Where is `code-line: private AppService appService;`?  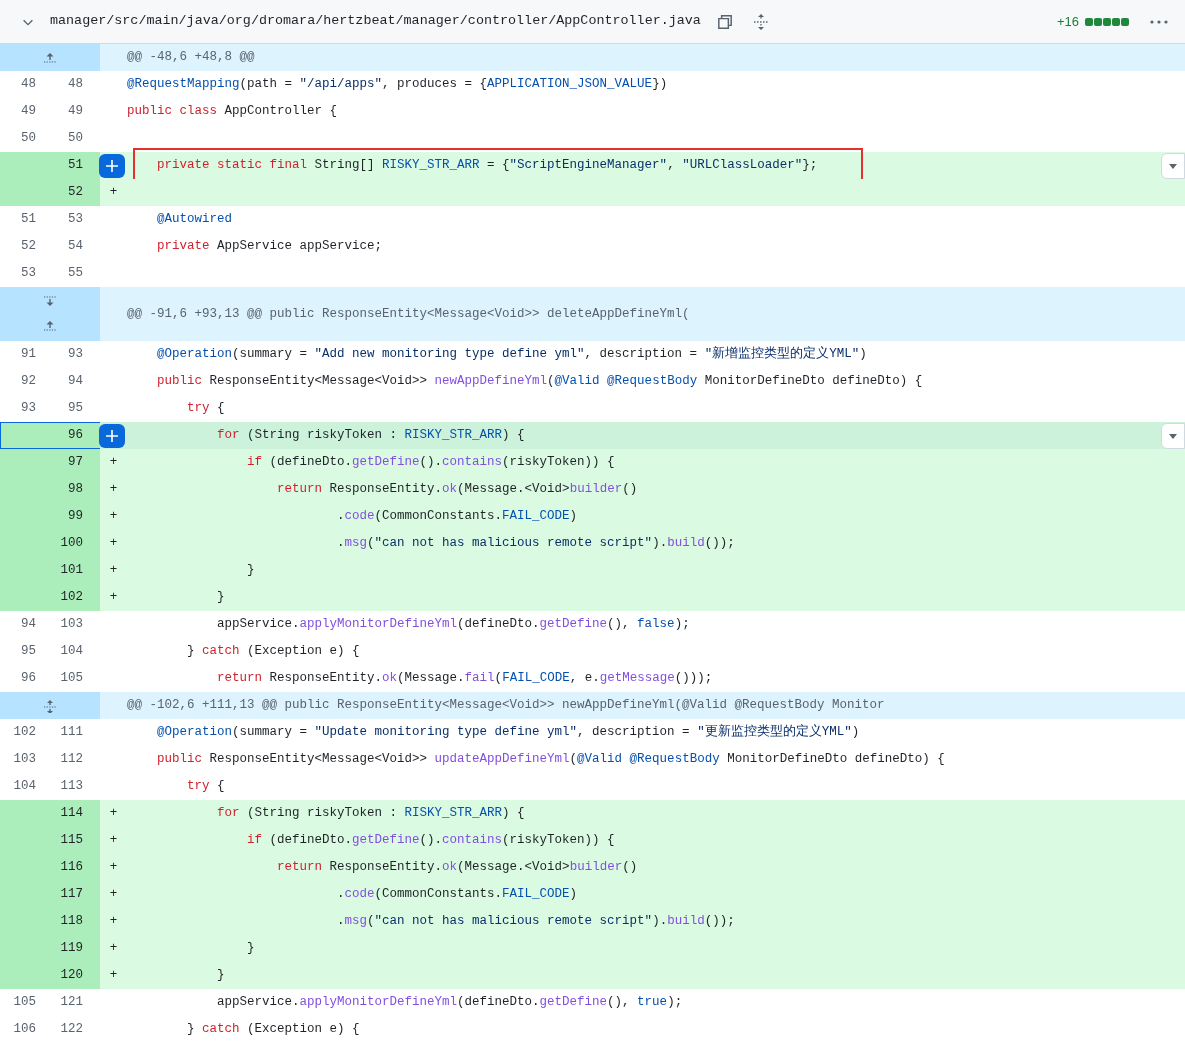 code-line: private AppService appService; is located at coordinates (269, 247).